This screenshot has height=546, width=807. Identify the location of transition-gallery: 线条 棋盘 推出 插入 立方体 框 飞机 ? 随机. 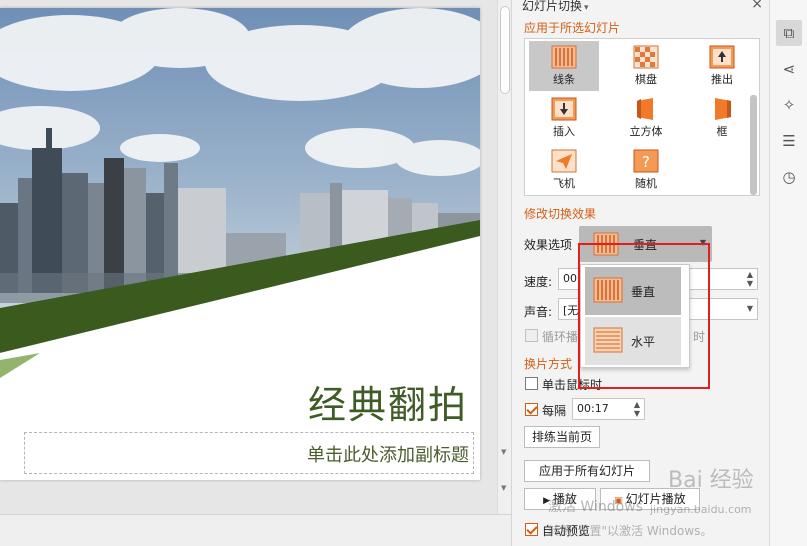
(642, 117).